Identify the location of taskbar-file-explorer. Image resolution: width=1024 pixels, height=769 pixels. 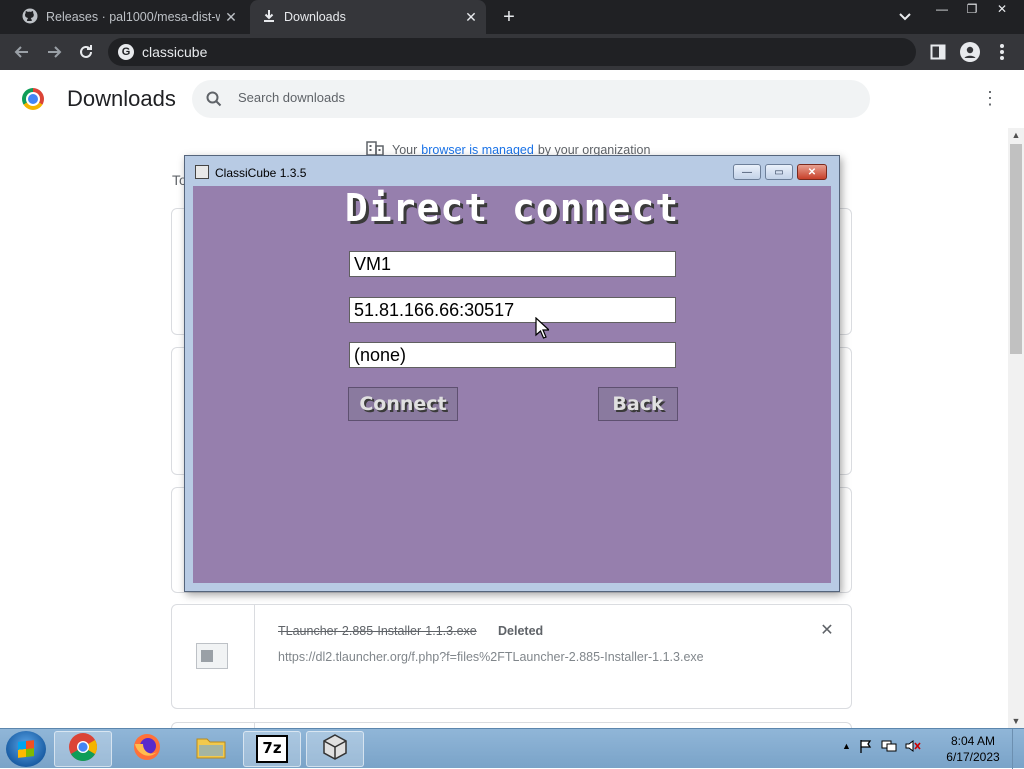
(211, 749).